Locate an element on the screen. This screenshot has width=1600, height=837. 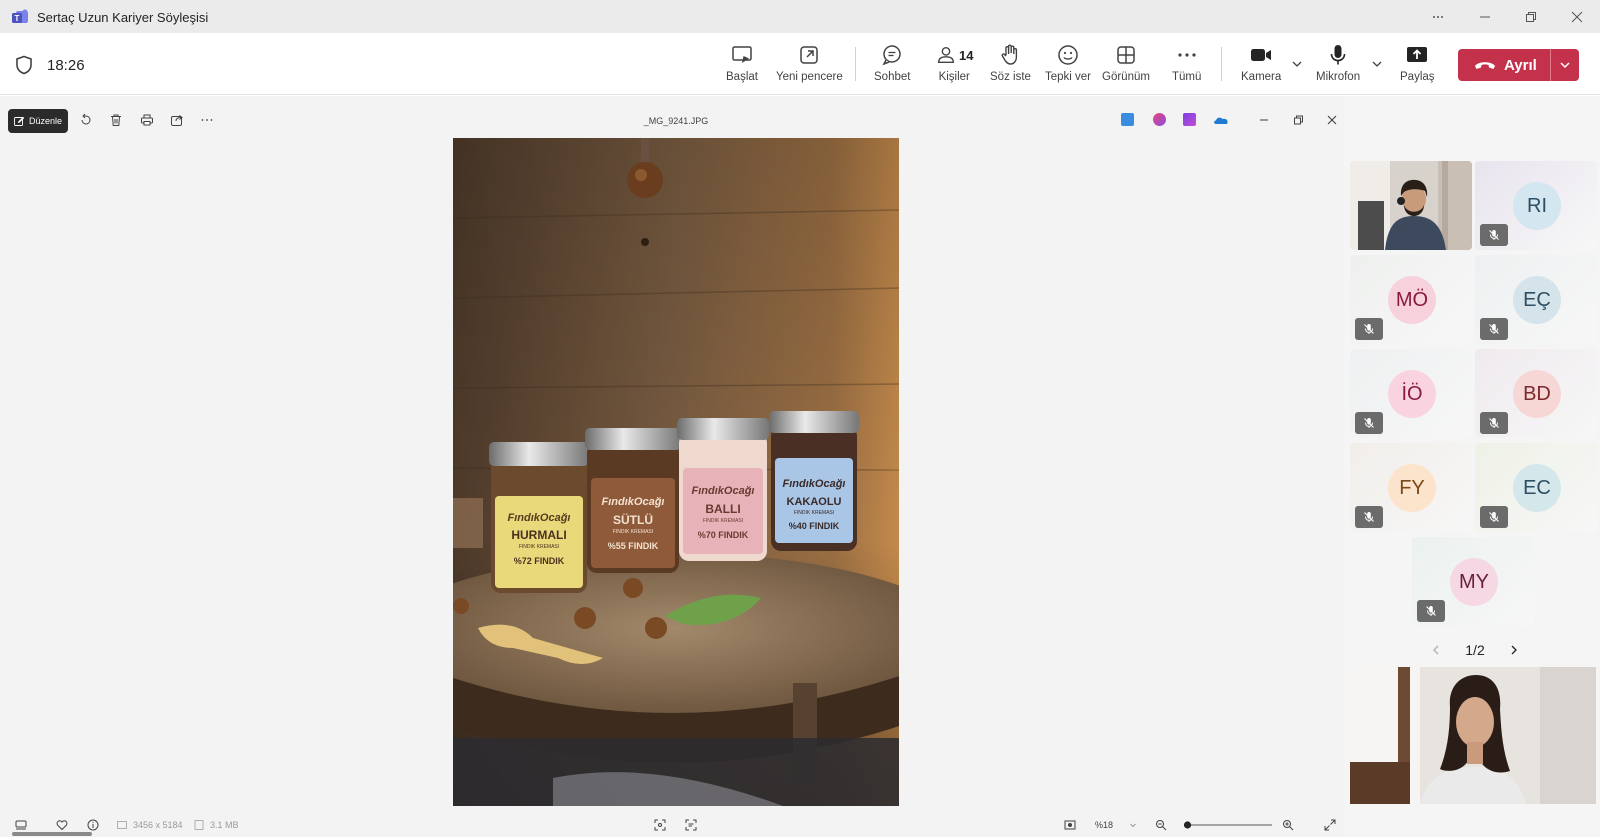
avatar-initials: İÖ is located at coordinates (1412, 393).